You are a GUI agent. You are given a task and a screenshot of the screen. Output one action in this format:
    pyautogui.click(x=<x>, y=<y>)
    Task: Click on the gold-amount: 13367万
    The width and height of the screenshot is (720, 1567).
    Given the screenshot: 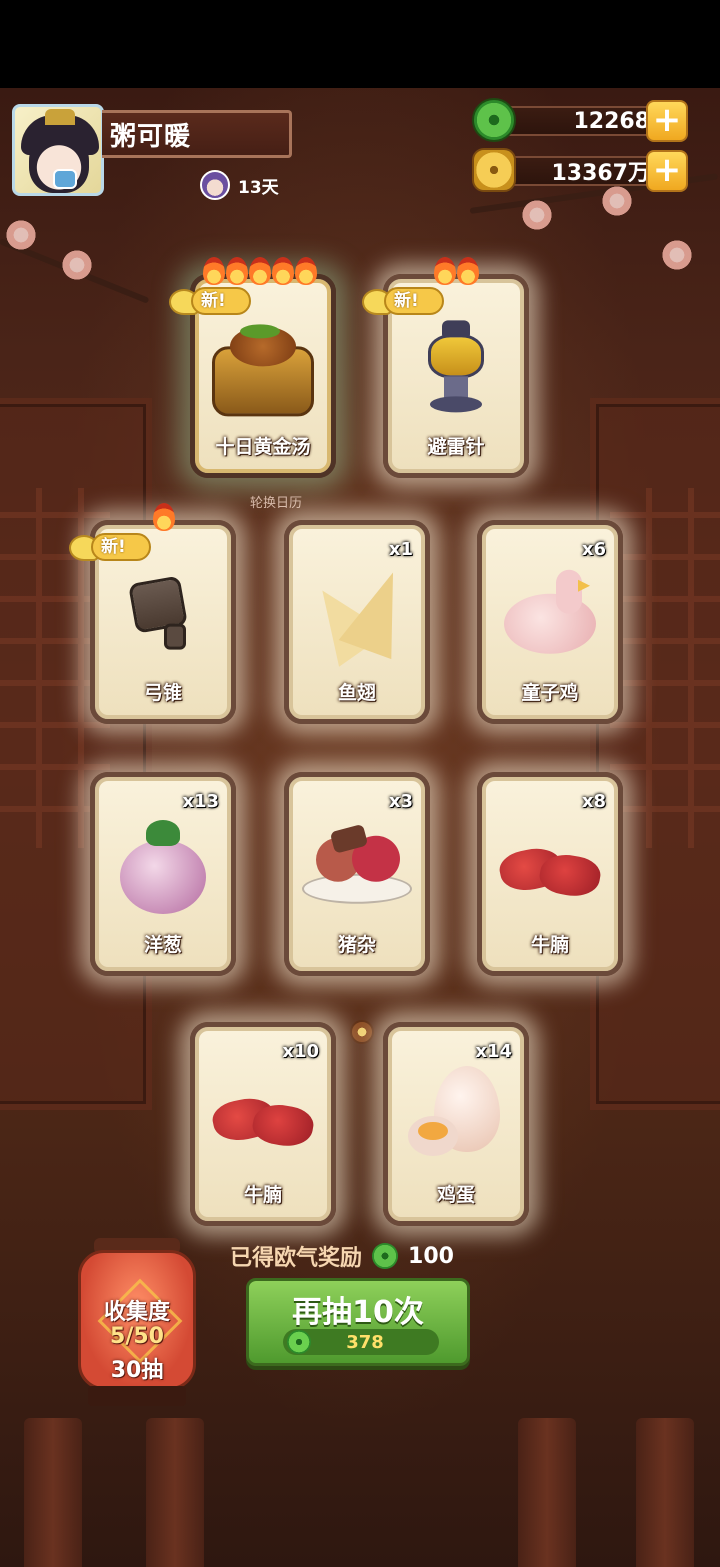 What is the action you would take?
    pyautogui.click(x=580, y=171)
    